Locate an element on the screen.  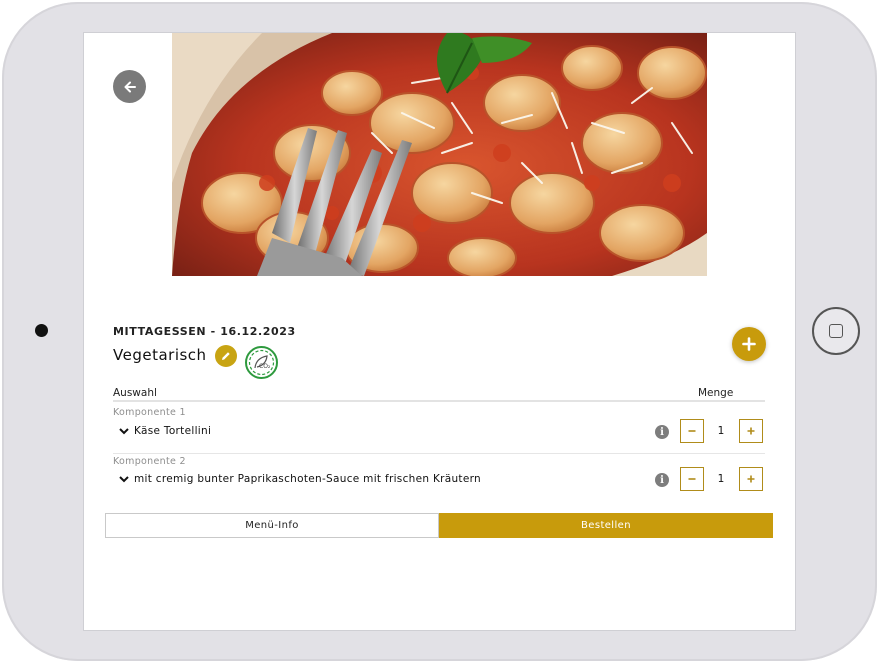
arrow-left-icon is located at coordinates (130, 86).